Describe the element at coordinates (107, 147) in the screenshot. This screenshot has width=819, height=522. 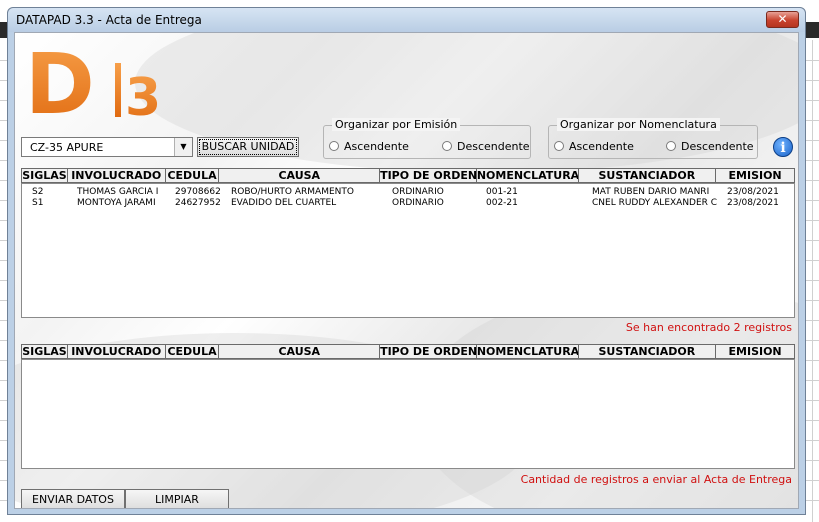
I see `unit-select: CZ-35 APURE ▼` at that location.